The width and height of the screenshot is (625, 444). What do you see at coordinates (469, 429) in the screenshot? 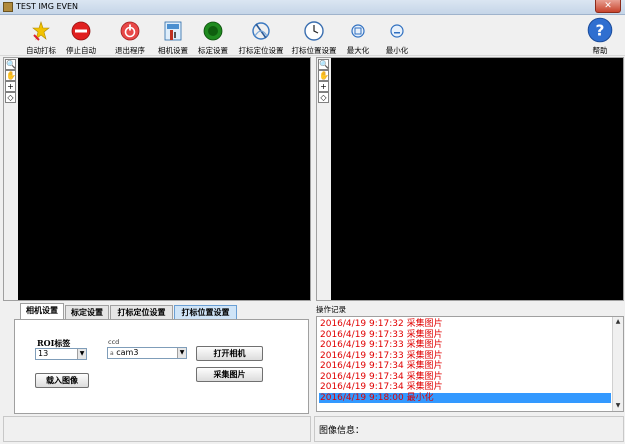
I see `status-bar-right: 图像信息：` at bounding box center [469, 429].